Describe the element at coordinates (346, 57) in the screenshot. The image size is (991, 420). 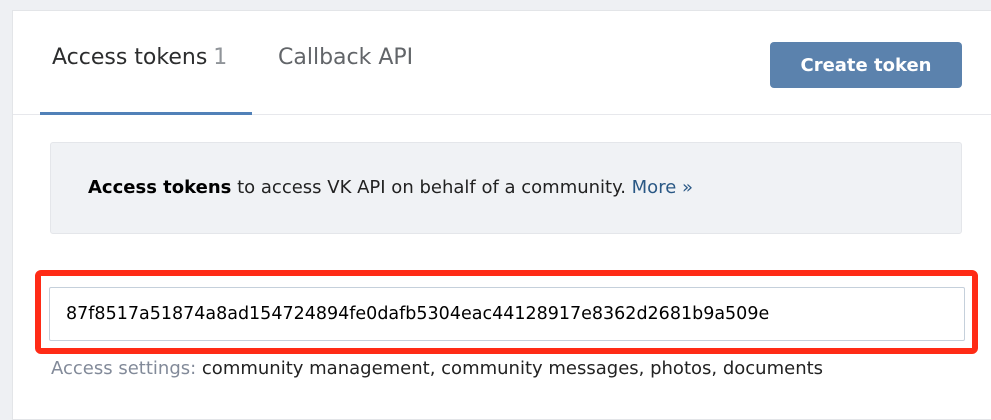
I see `tab-callback-api-label: Callback API` at that location.